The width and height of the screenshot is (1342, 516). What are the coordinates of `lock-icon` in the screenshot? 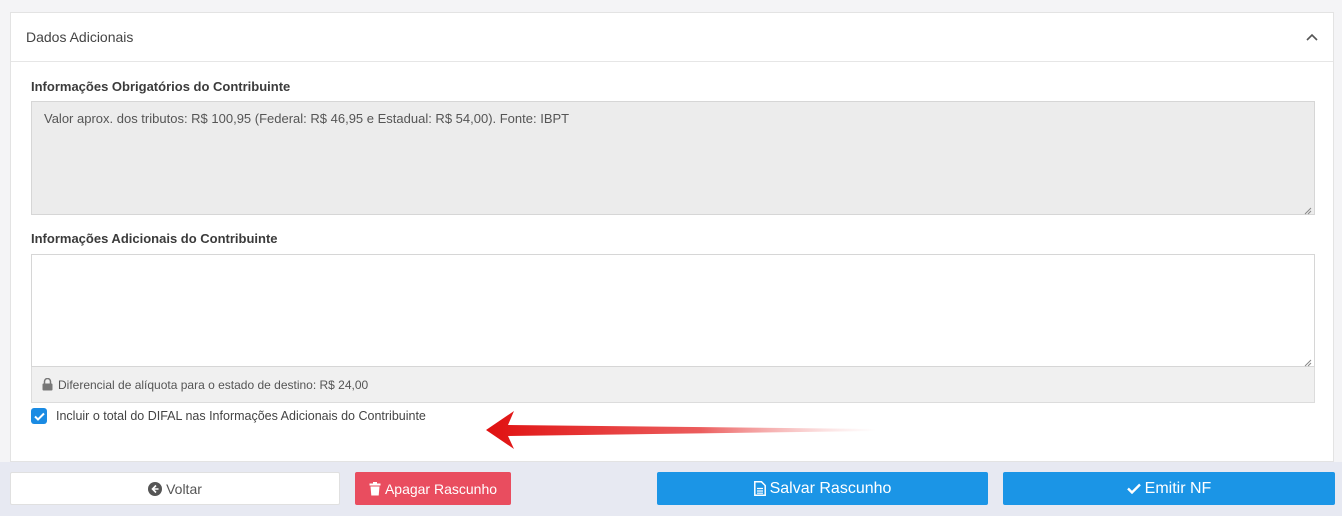 It's located at (47, 384).